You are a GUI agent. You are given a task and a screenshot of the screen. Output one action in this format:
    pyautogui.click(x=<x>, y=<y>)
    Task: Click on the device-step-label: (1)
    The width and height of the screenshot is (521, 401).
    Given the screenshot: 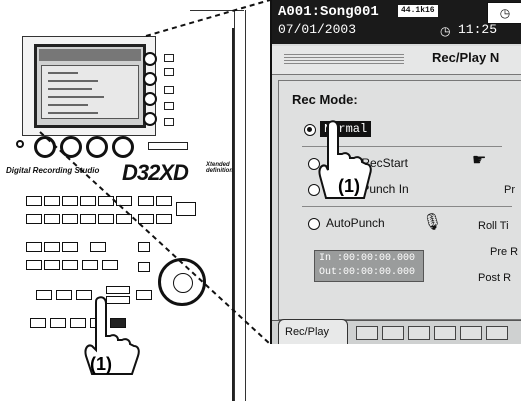 What is the action you would take?
    pyautogui.click(x=101, y=364)
    